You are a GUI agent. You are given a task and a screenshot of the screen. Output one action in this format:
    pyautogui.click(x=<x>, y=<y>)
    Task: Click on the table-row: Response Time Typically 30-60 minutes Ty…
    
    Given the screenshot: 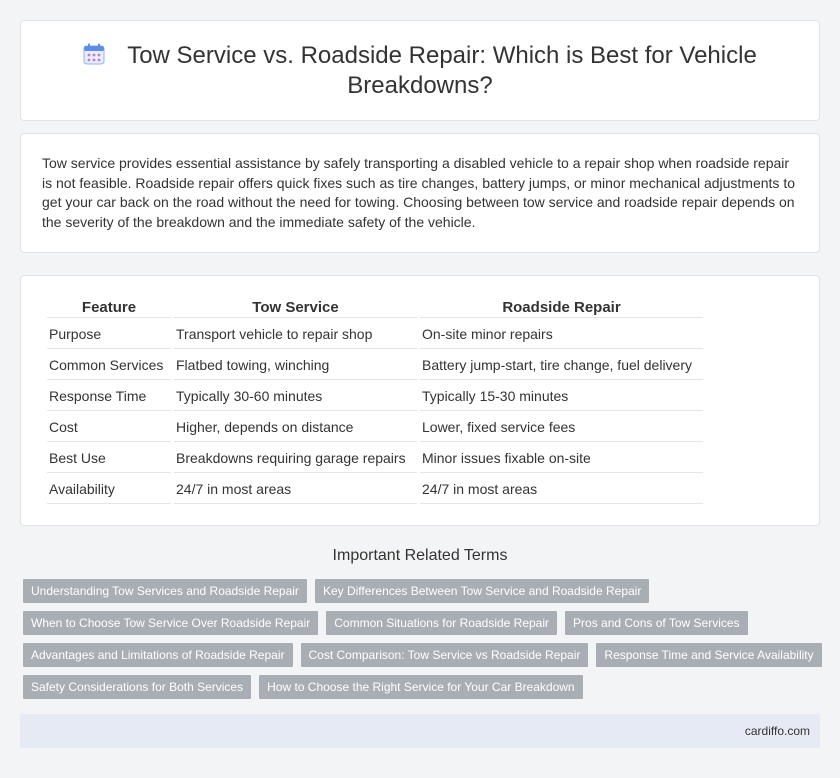 What is the action you would take?
    pyautogui.click(x=375, y=396)
    